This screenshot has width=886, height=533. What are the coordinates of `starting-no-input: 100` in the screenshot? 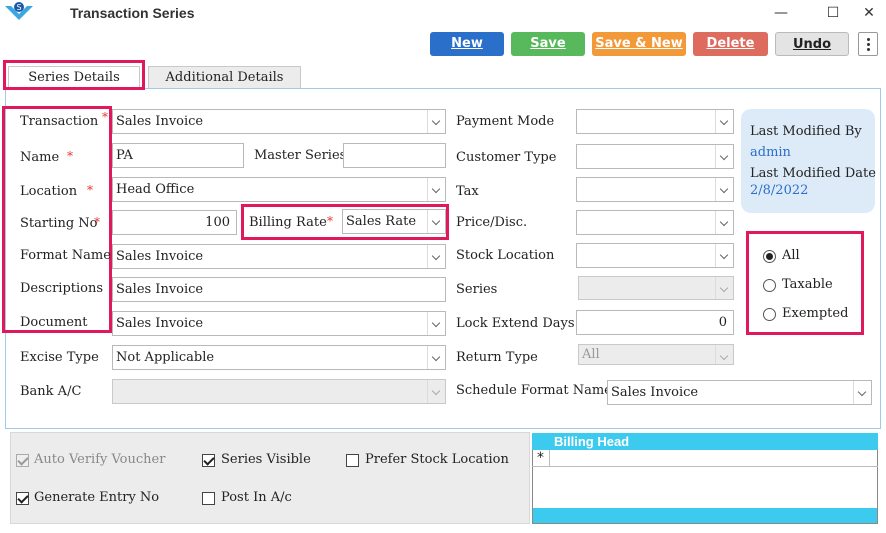 It's located at (174, 222).